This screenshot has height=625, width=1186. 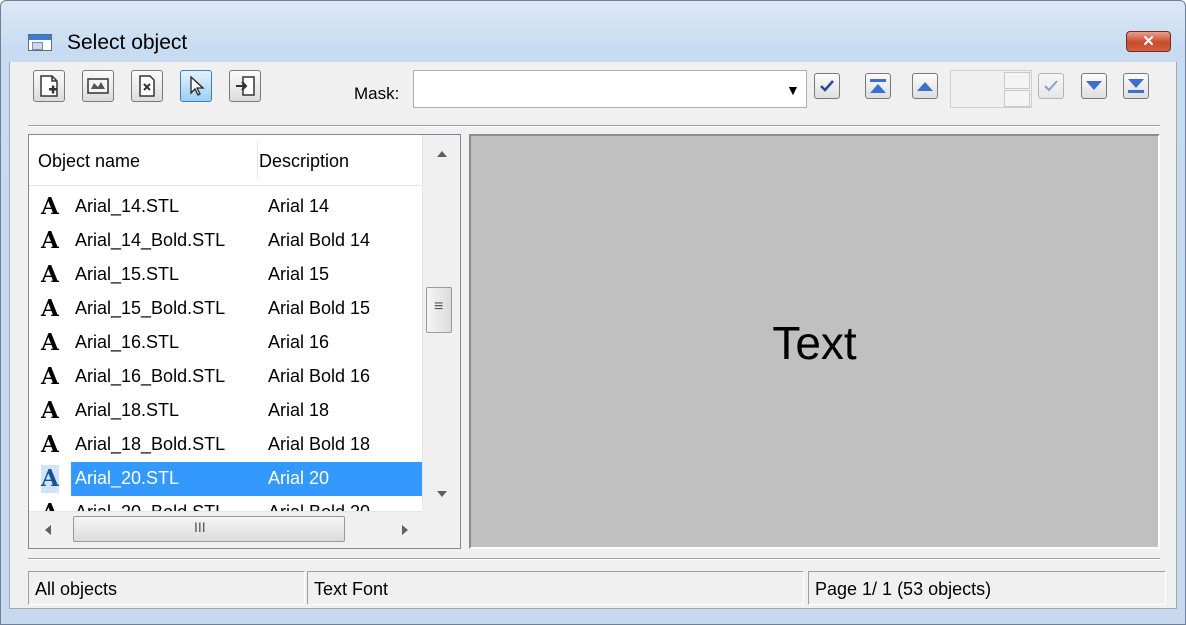 I want to click on object-description: Arial 15, so click(x=299, y=274).